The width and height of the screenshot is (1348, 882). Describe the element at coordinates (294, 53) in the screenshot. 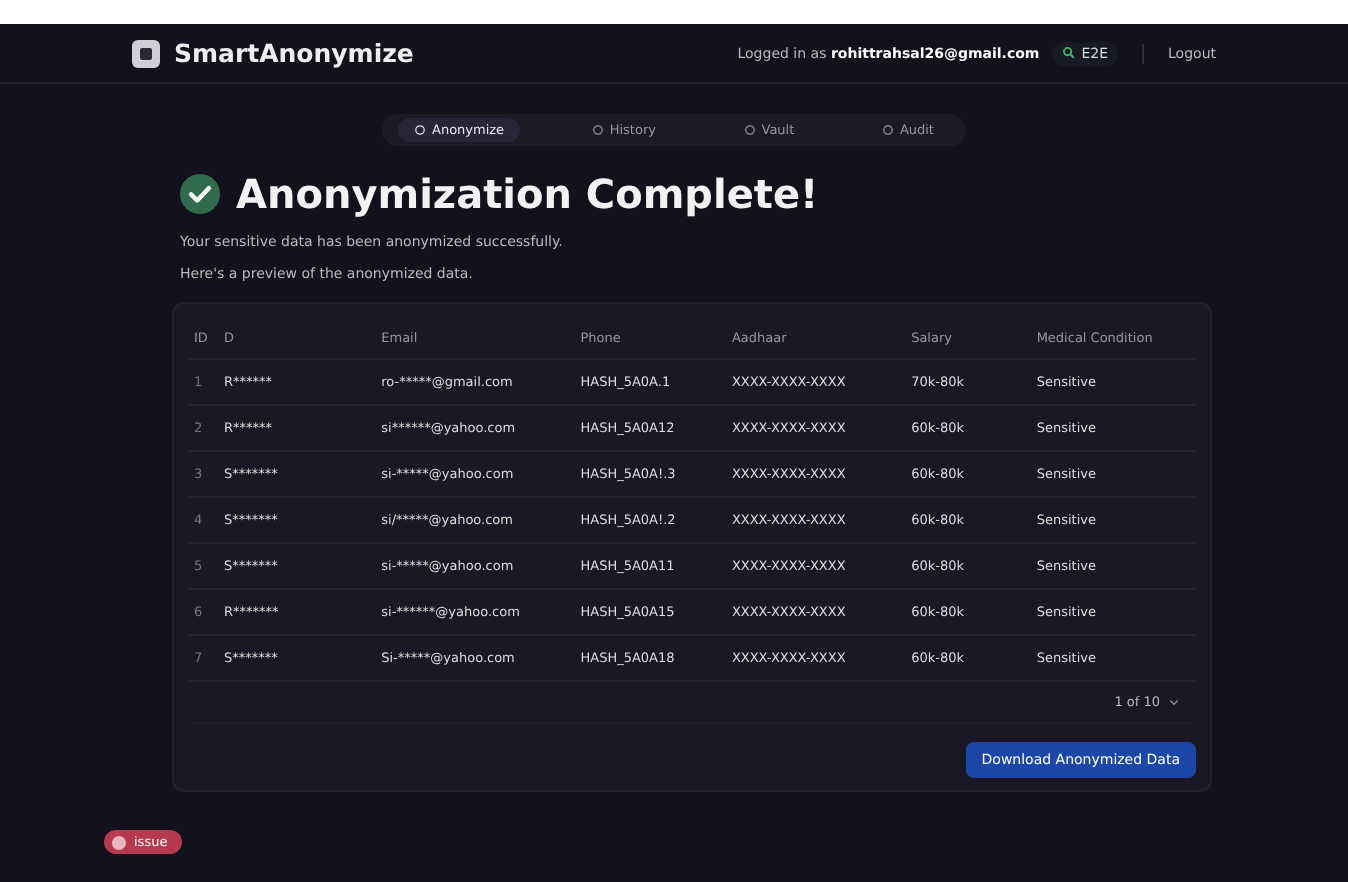

I see `app-name: SmartAnonymize` at that location.